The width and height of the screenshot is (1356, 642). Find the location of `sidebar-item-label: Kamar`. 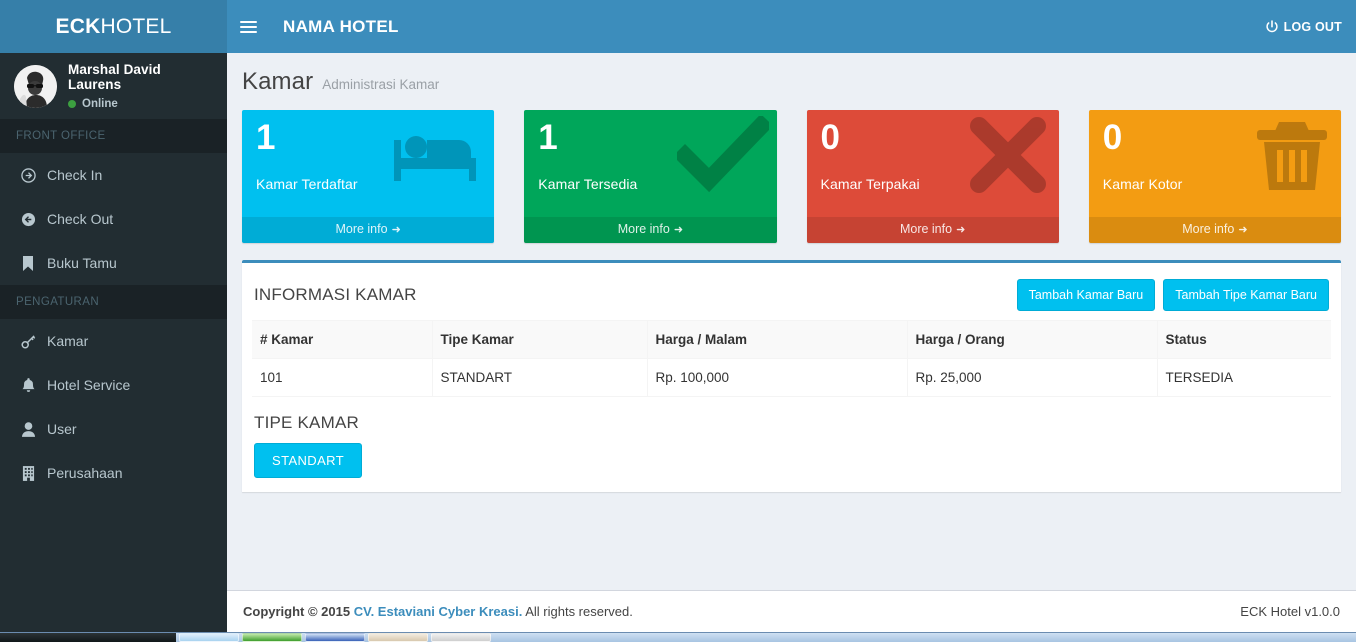

sidebar-item-label: Kamar is located at coordinates (68, 341).